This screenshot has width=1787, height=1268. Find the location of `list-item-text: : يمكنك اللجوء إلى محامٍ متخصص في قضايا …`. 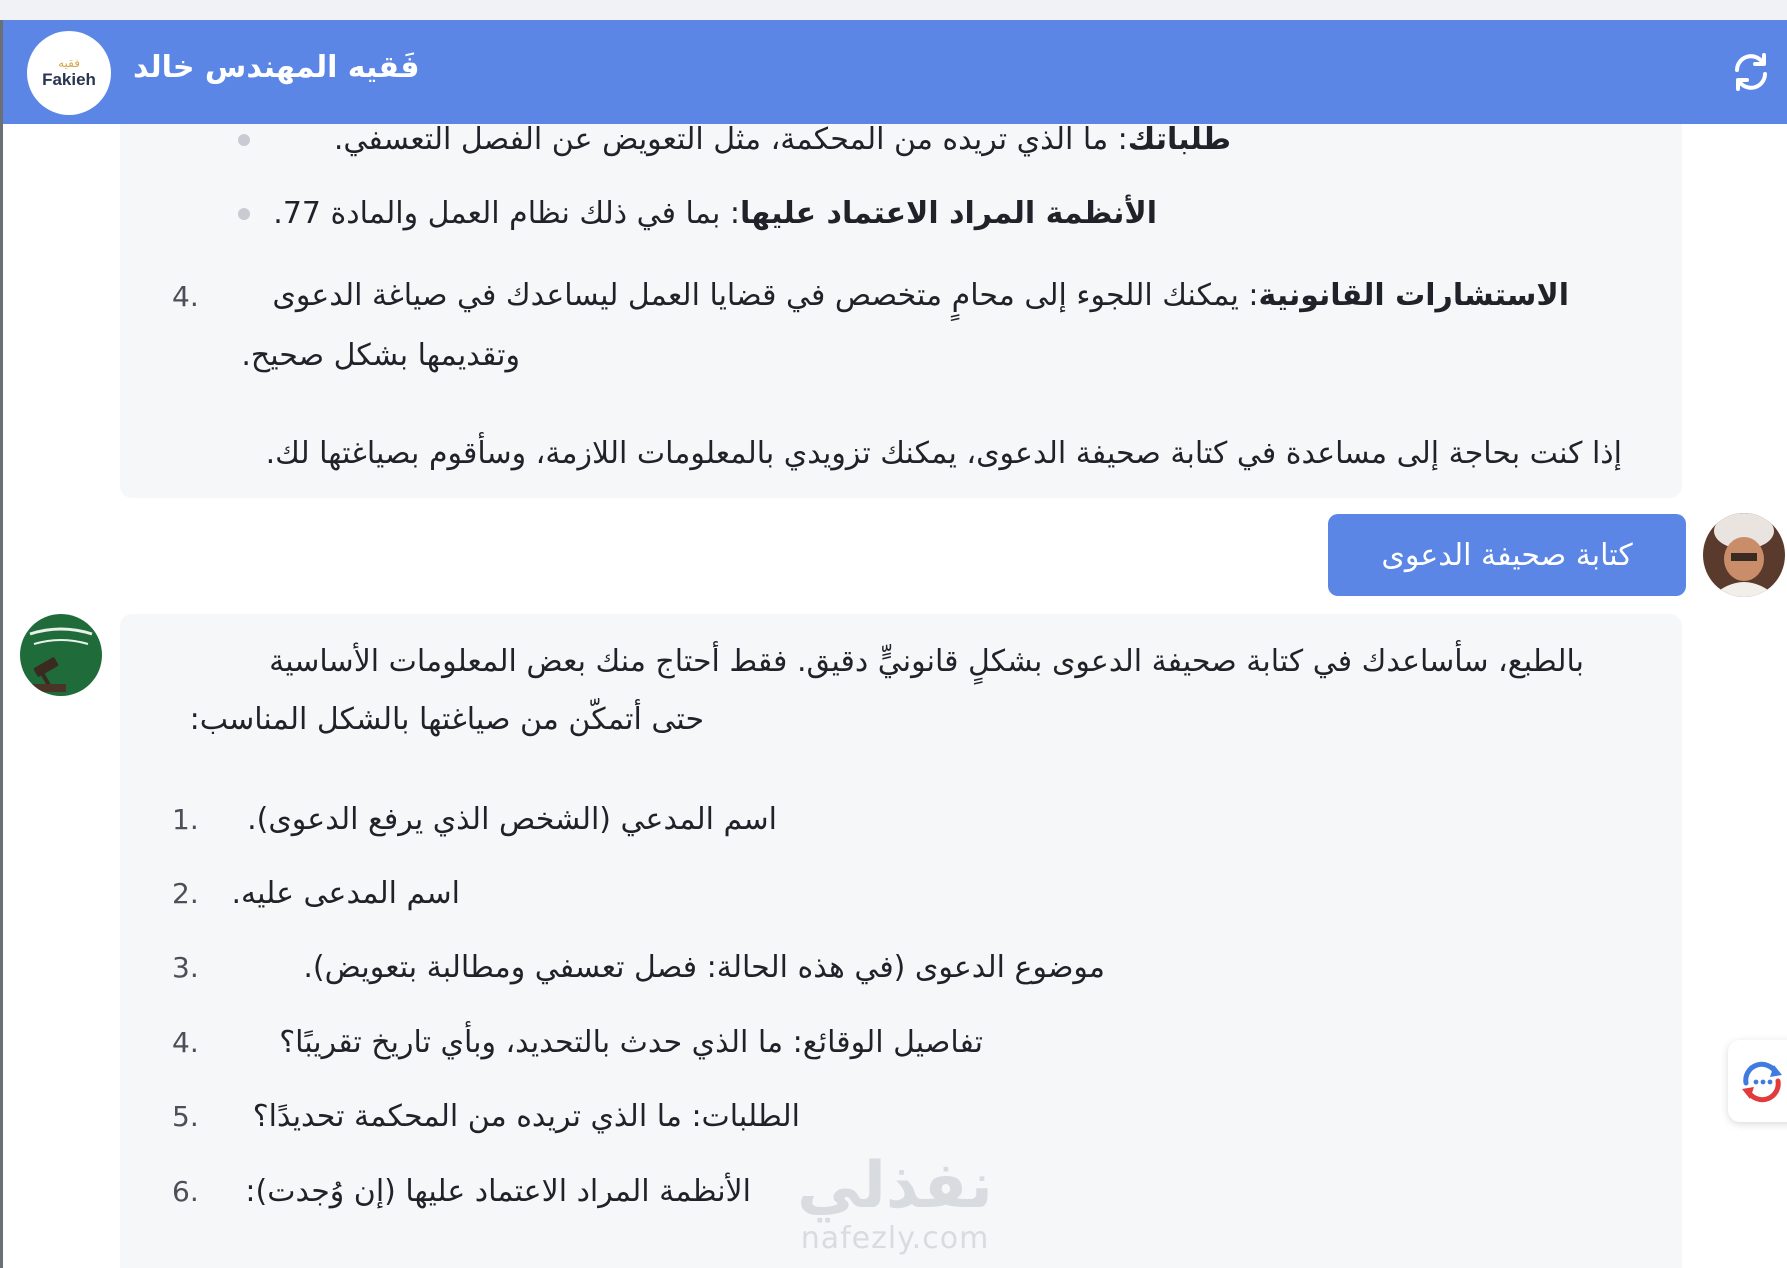

list-item-text: : يمكنك اللجوء إلى محامٍ متخصص في قضايا … is located at coordinates (765, 295).